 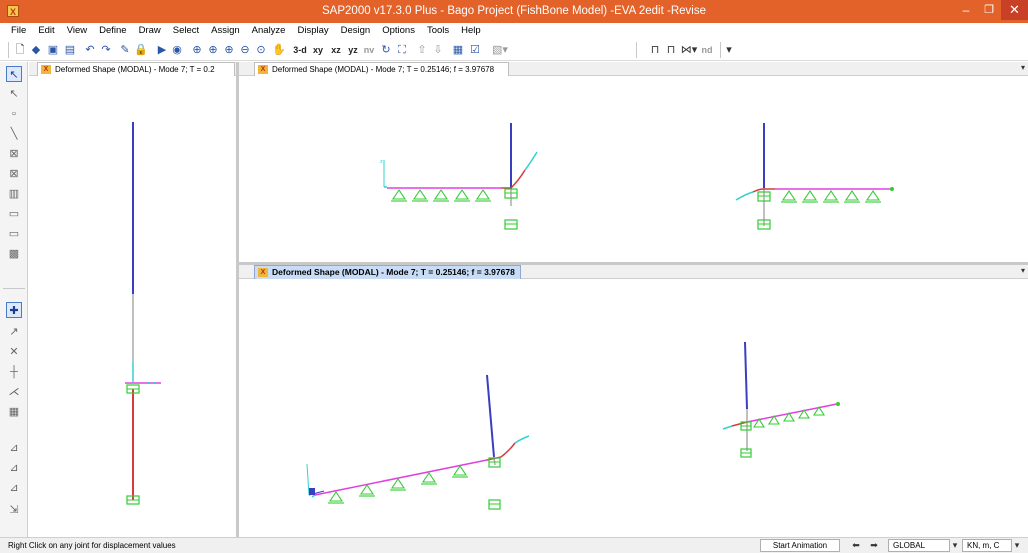 I want to click on pan-icon: ✋, so click(x=279, y=50).